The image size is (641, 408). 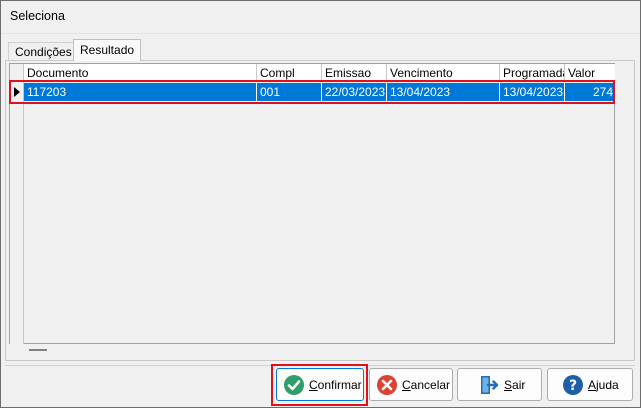 What do you see at coordinates (426, 384) in the screenshot?
I see `cancel-button-label: Cancelar` at bounding box center [426, 384].